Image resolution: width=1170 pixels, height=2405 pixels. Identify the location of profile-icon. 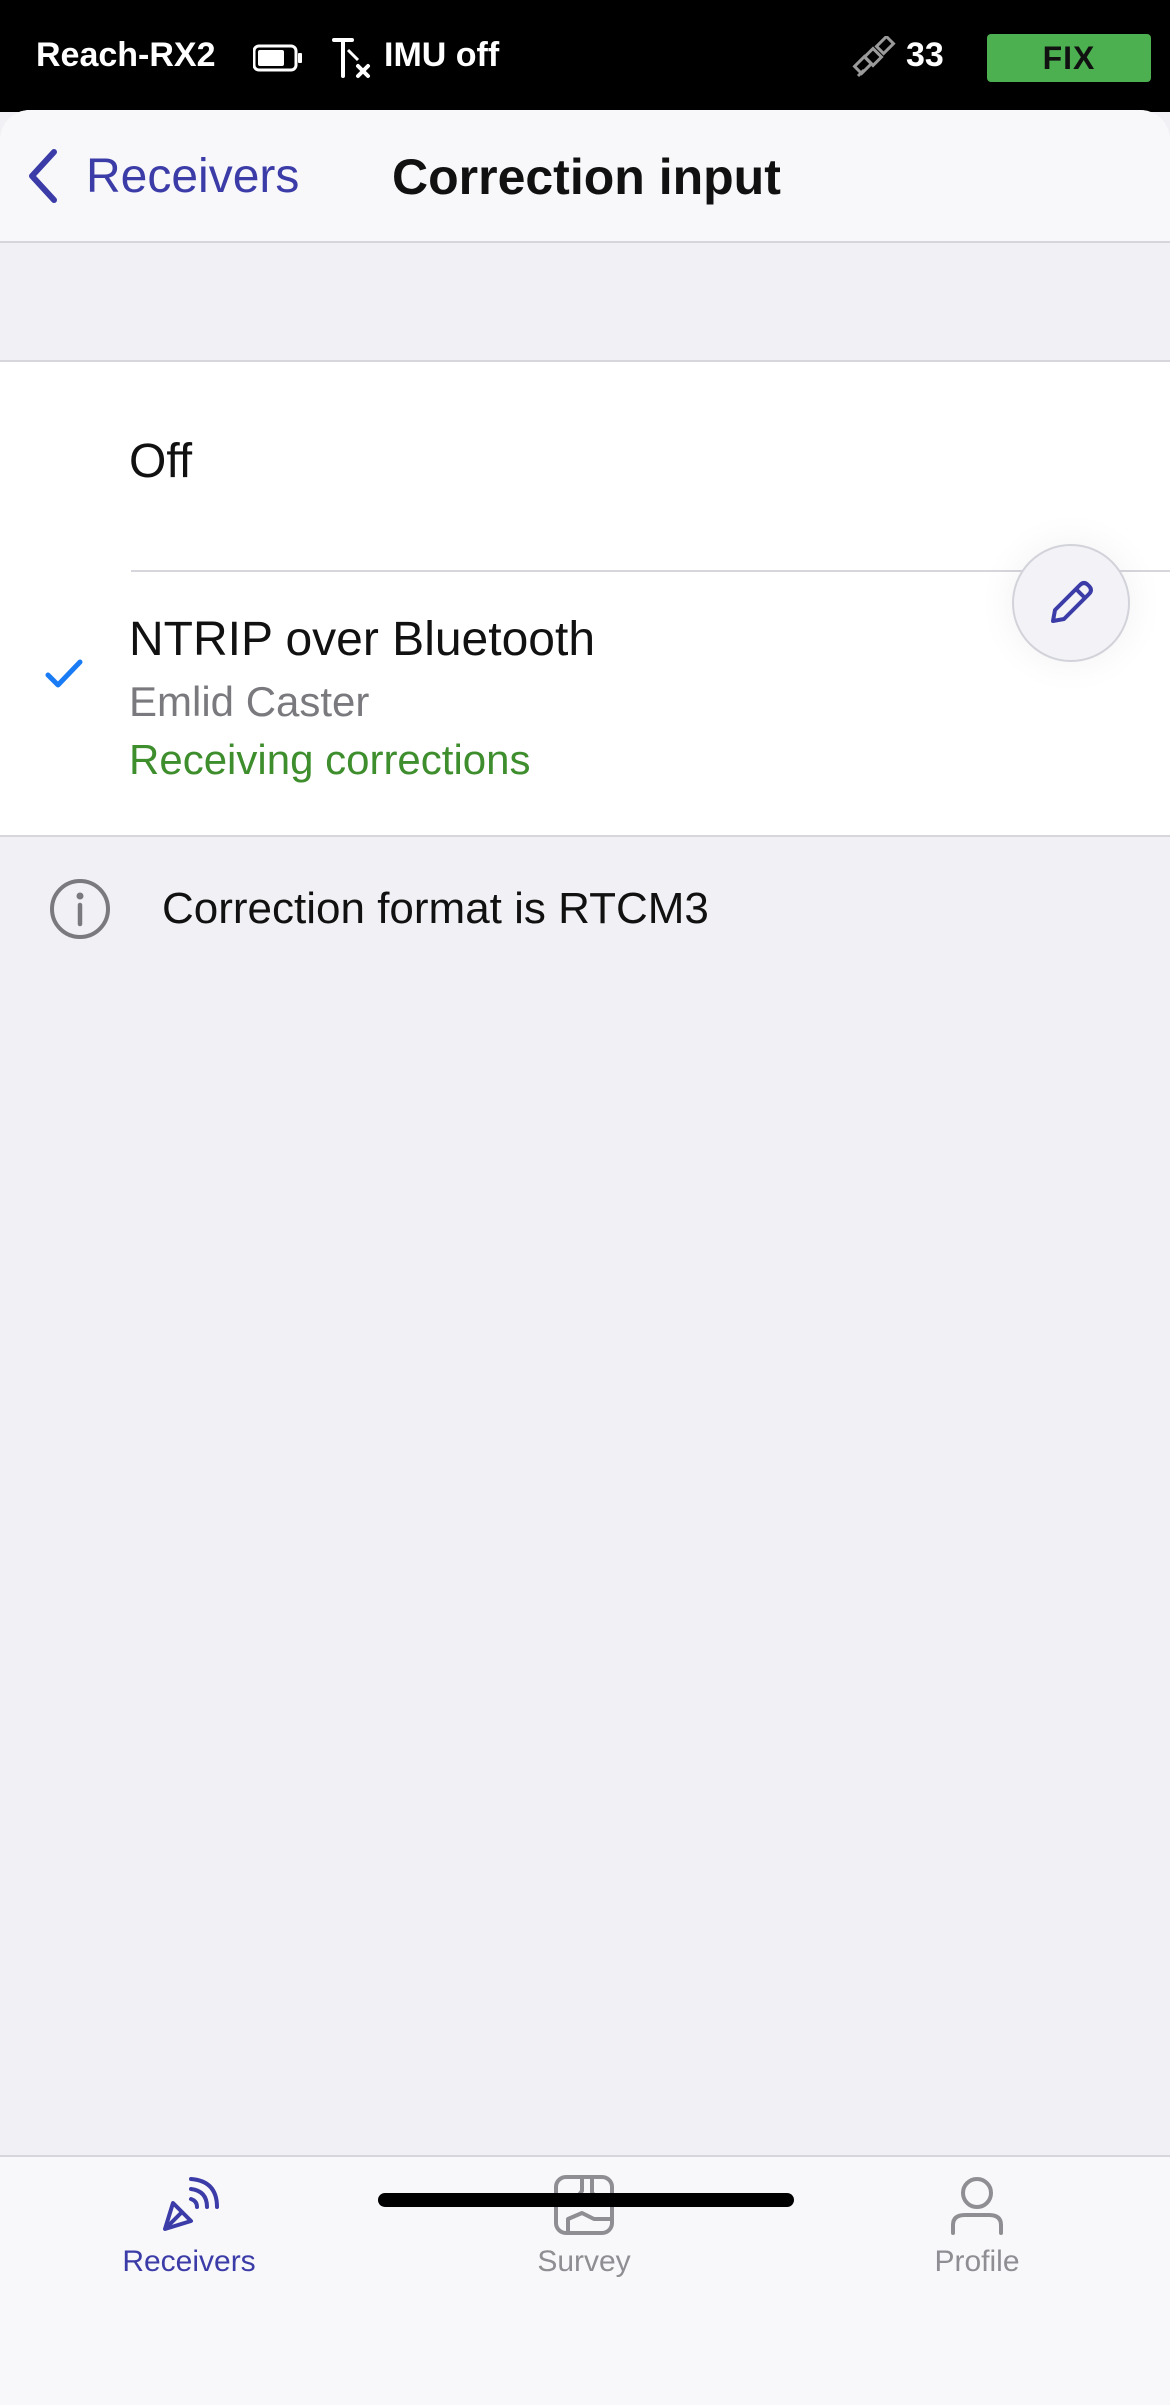
(977, 2206).